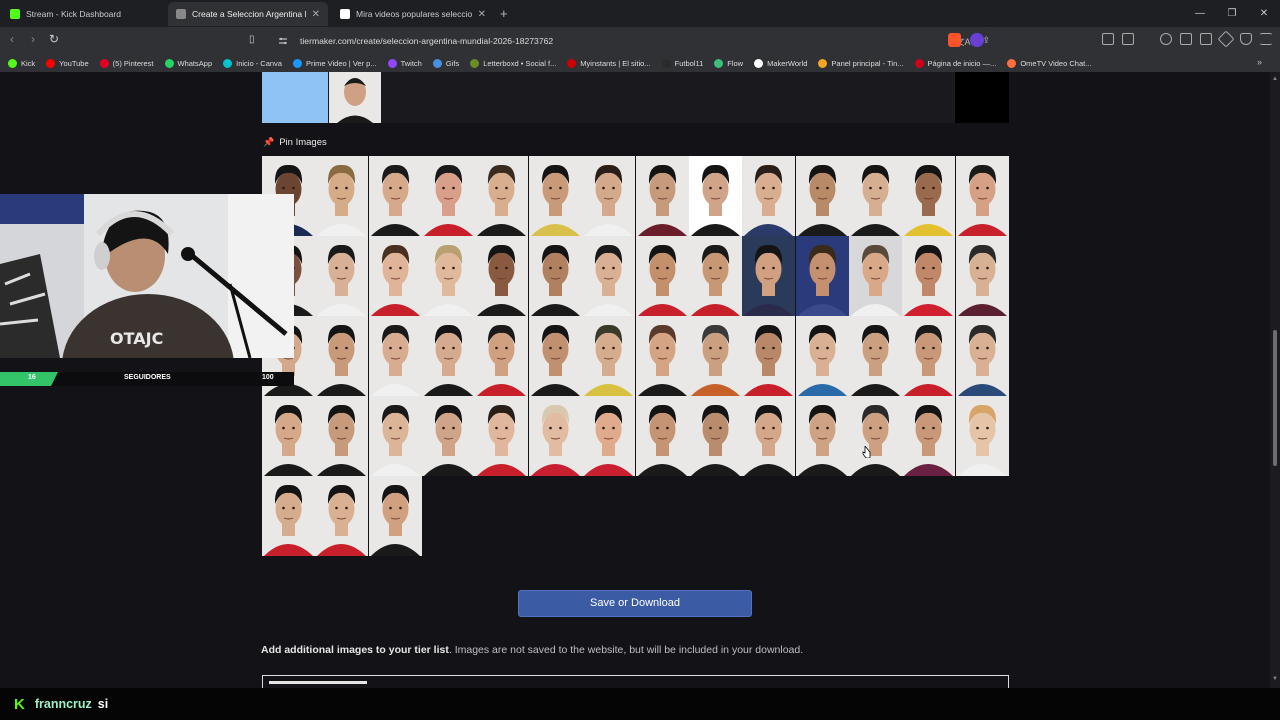 The image size is (1280, 720). Describe the element at coordinates (33, 39) in the screenshot. I see `forward-icon: ›` at that location.